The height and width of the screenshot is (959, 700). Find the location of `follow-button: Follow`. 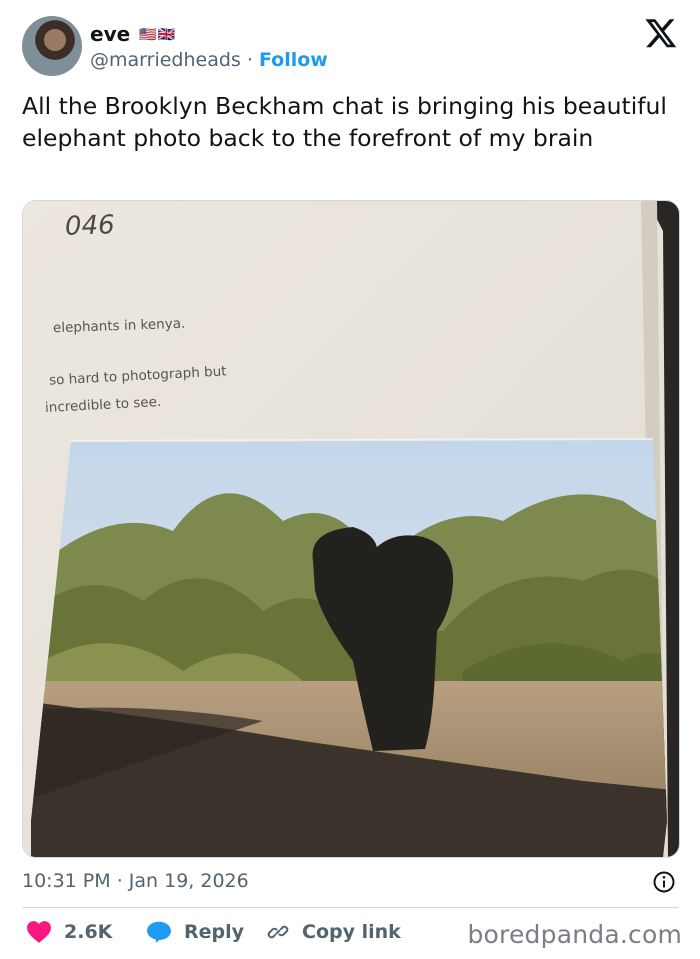

follow-button: Follow is located at coordinates (293, 60).